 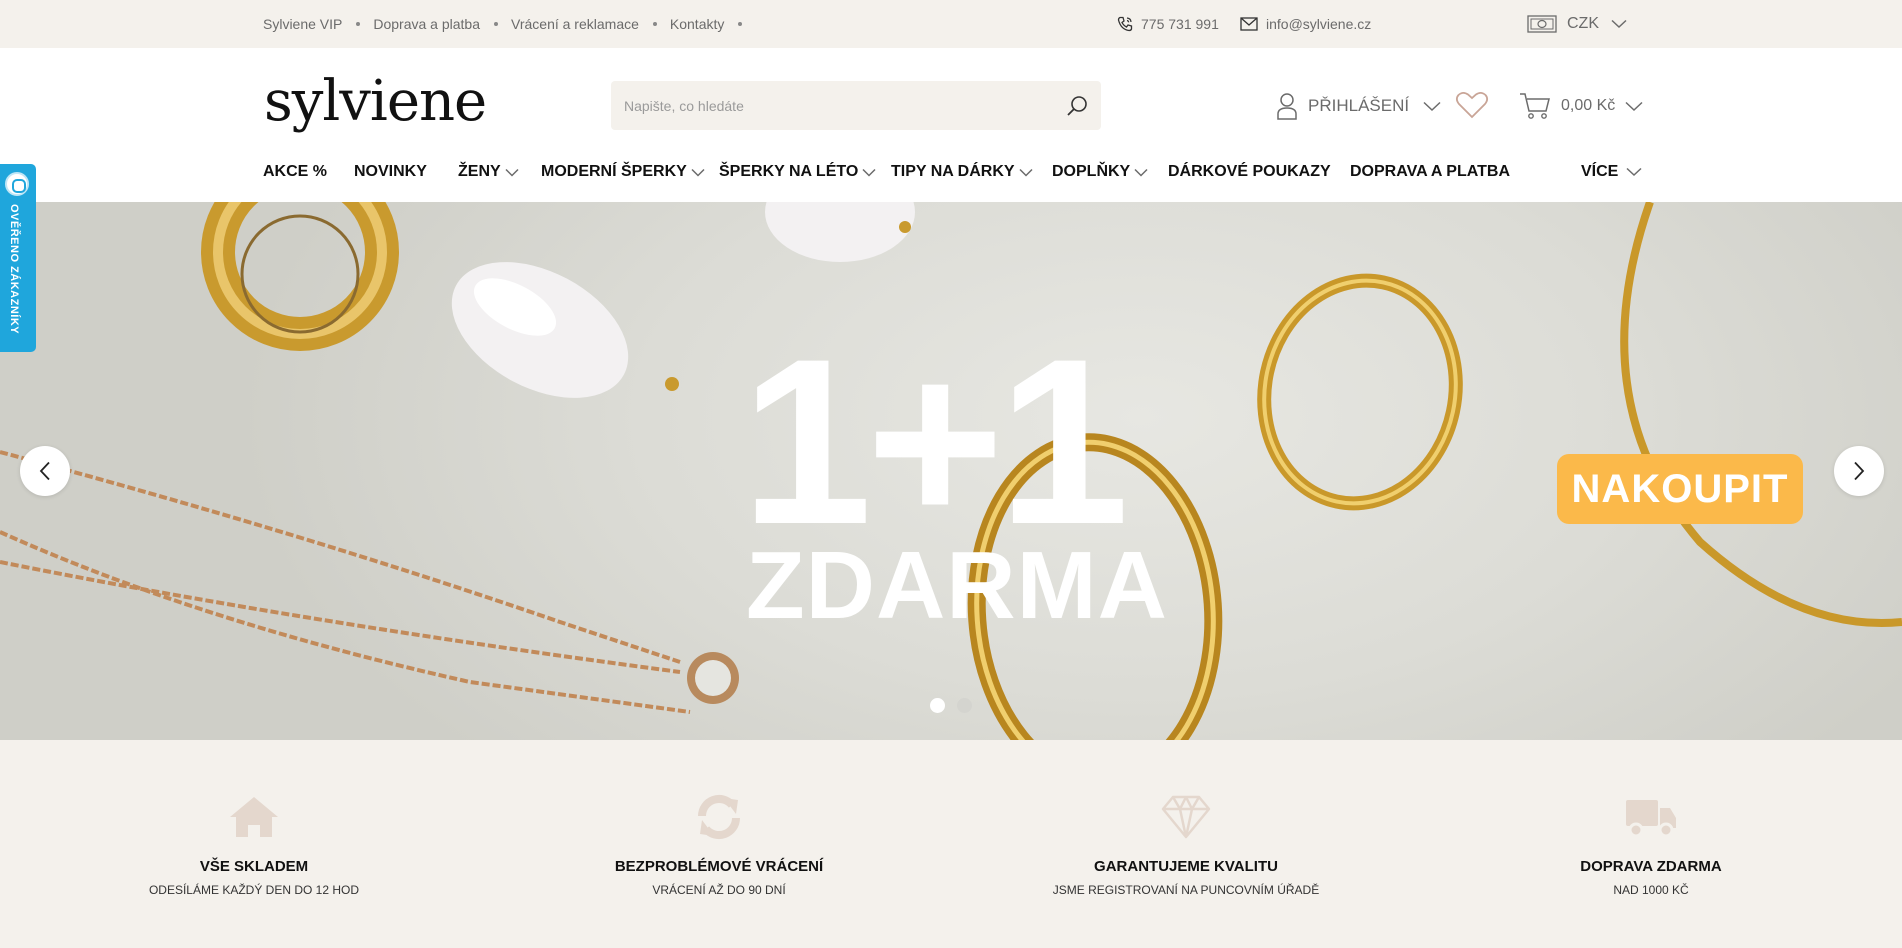 I want to click on login-label: PŘIHLÁŠENÍ, so click(x=1359, y=105).